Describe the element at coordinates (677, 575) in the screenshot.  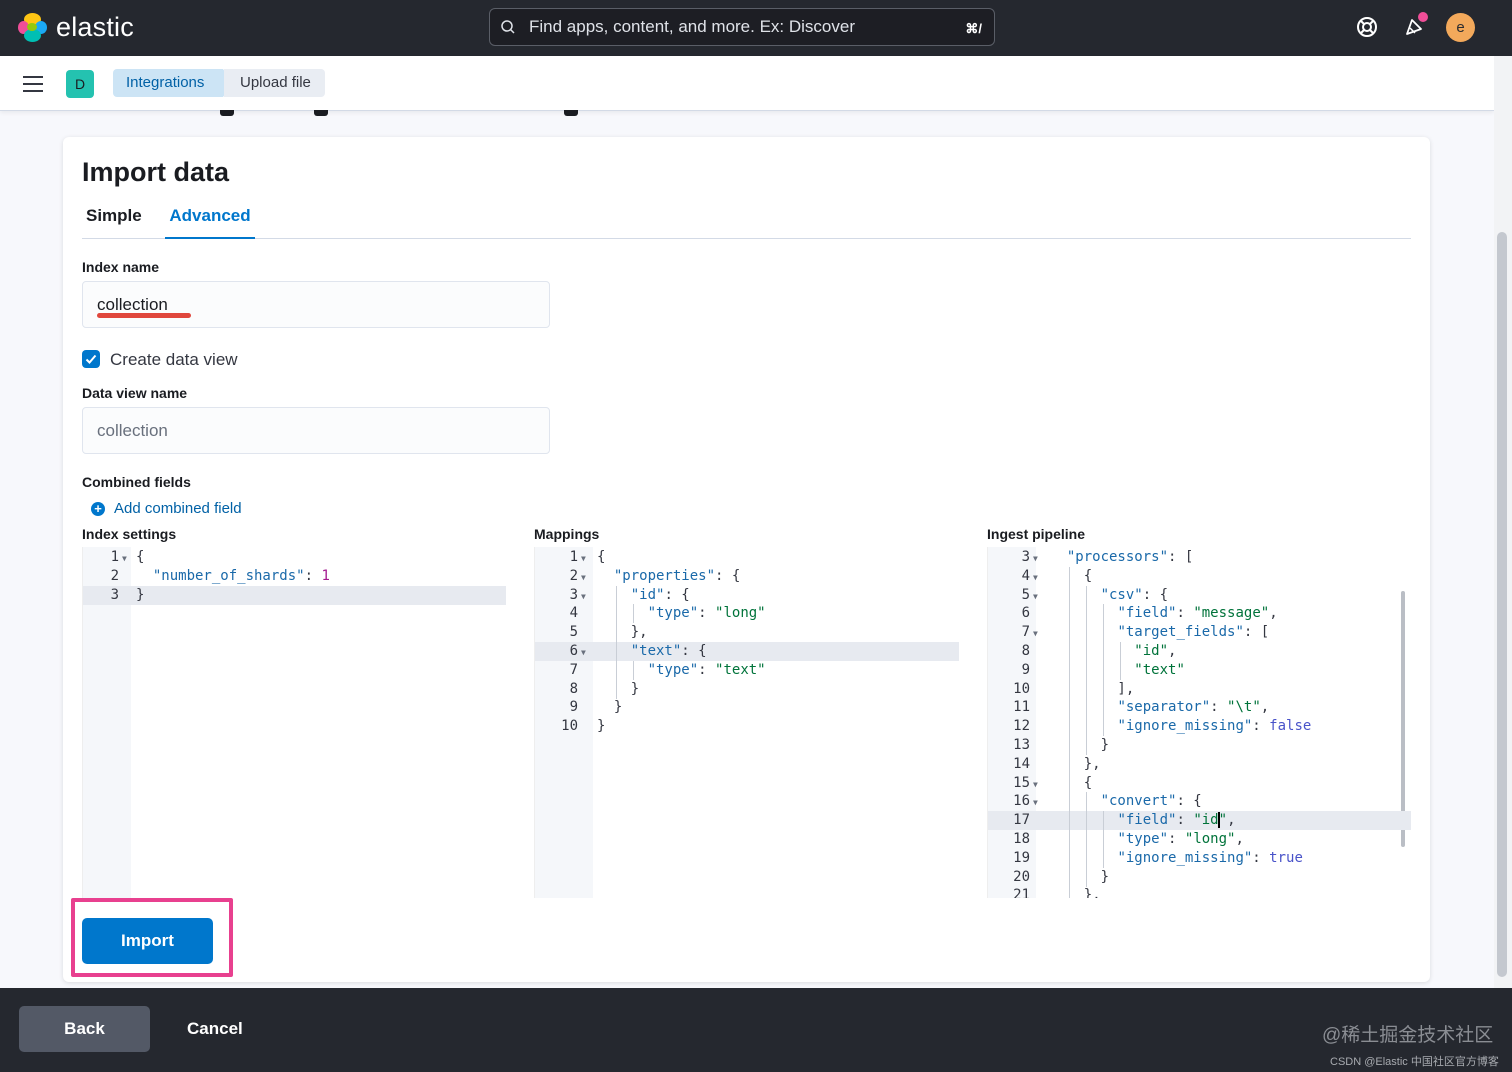
I see `code-text: "properties": {` at that location.